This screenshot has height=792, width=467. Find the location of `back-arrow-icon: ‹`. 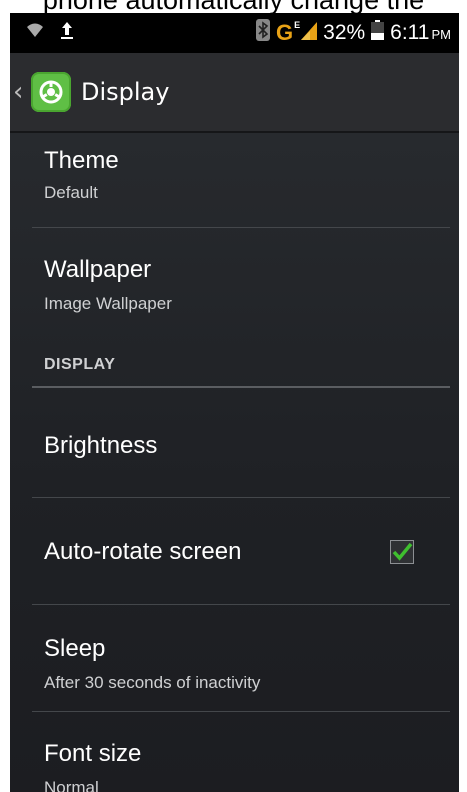

back-arrow-icon: ‹ is located at coordinates (20, 92).